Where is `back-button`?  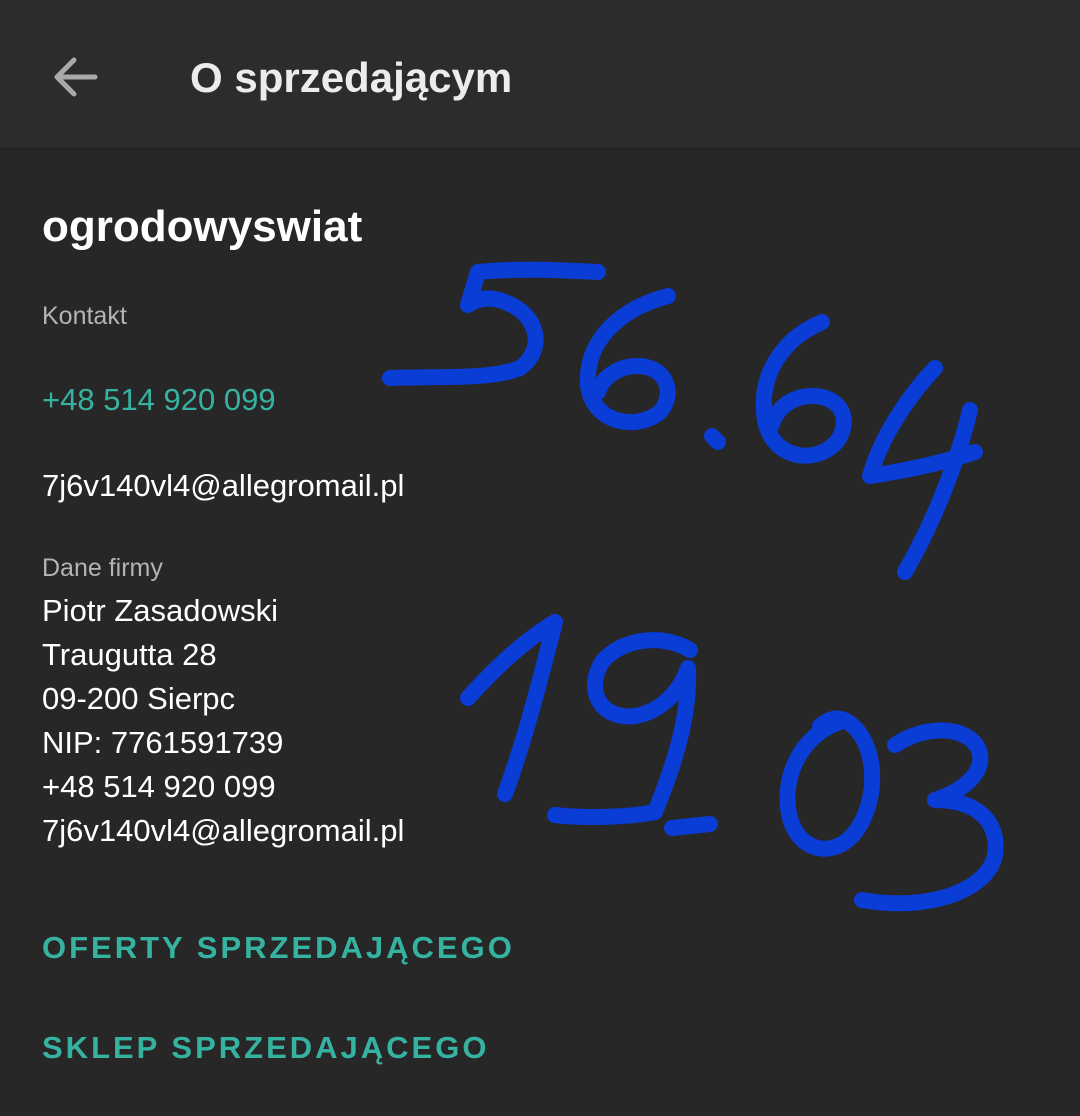 back-button is located at coordinates (75, 77).